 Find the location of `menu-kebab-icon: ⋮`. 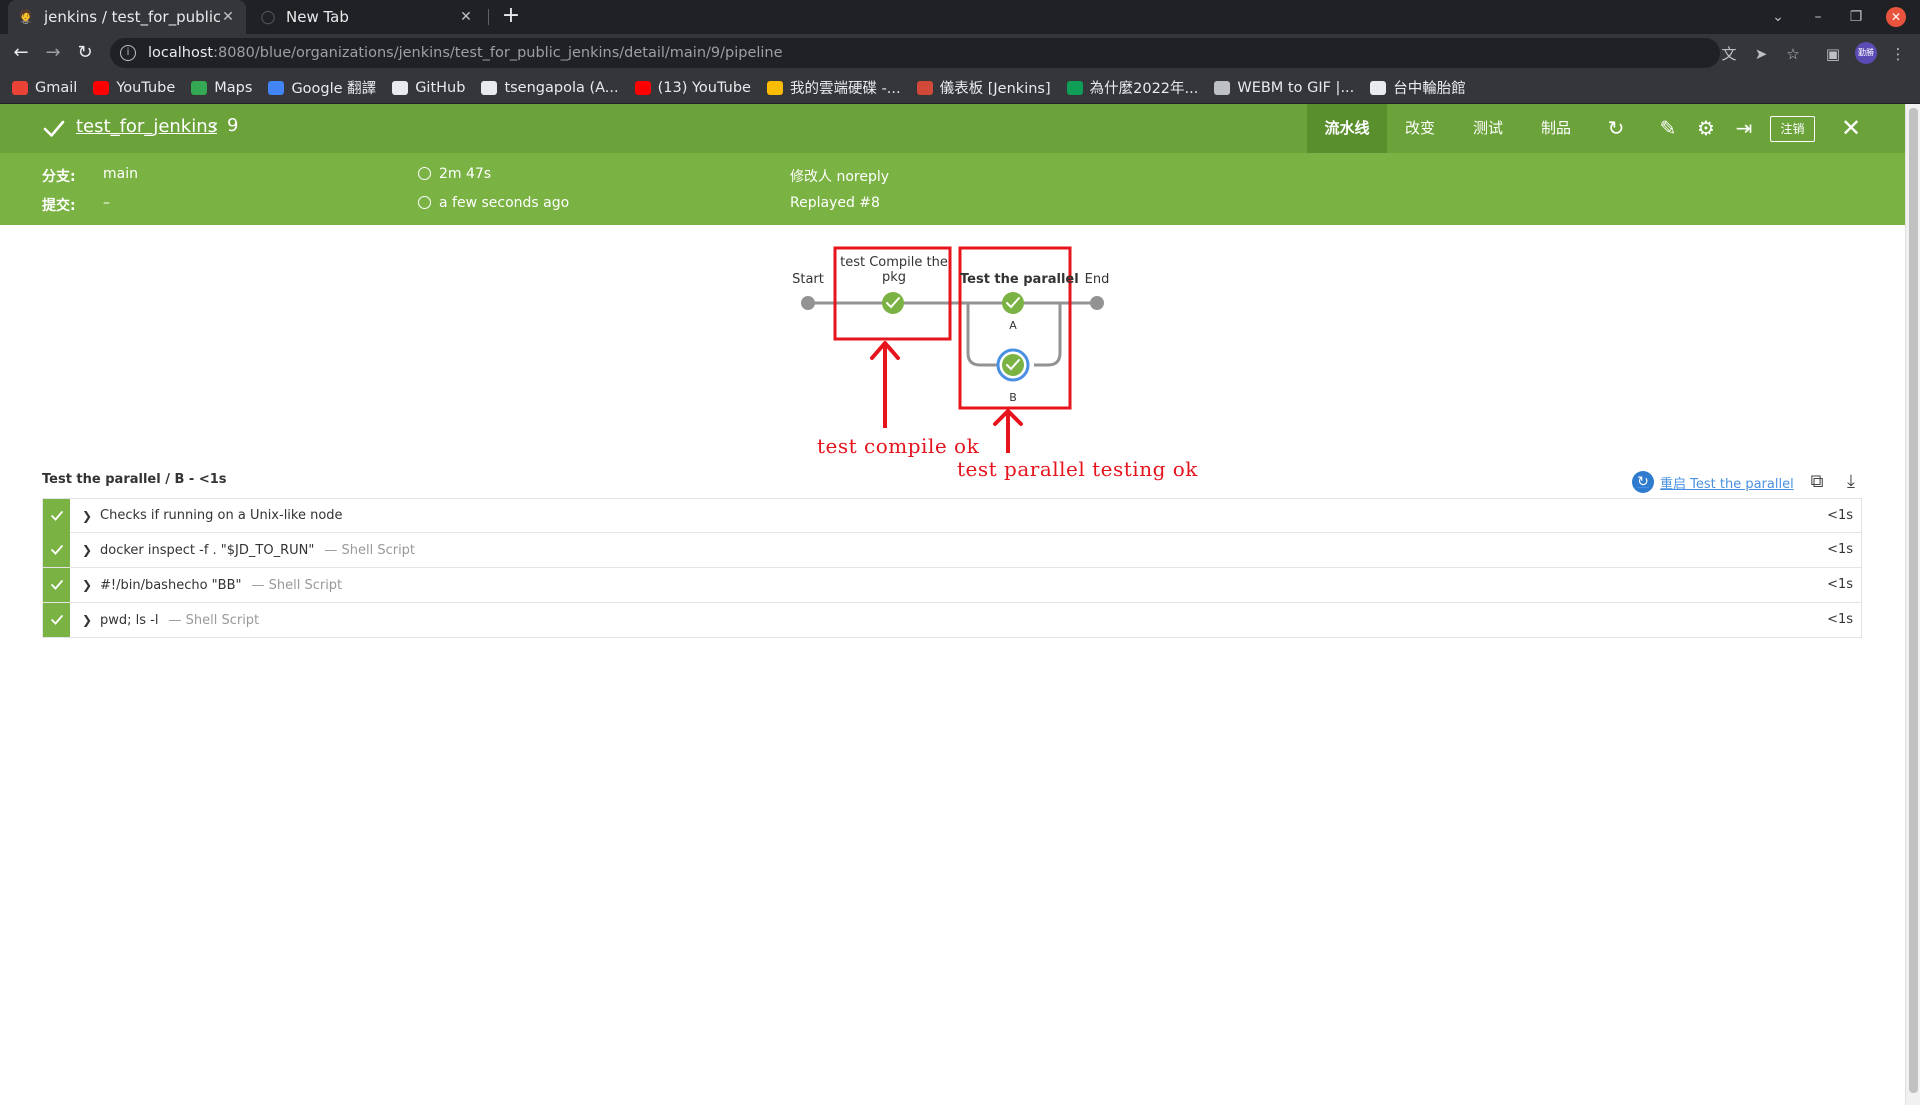

menu-kebab-icon: ⋮ is located at coordinates (1898, 54).